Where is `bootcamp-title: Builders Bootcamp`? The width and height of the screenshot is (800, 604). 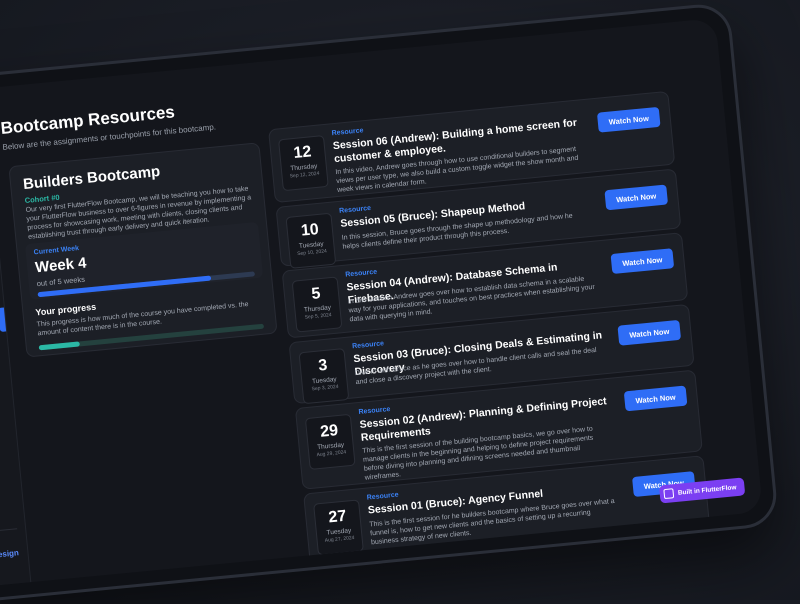
bootcamp-title: Builders Bootcamp is located at coordinates (91, 178).